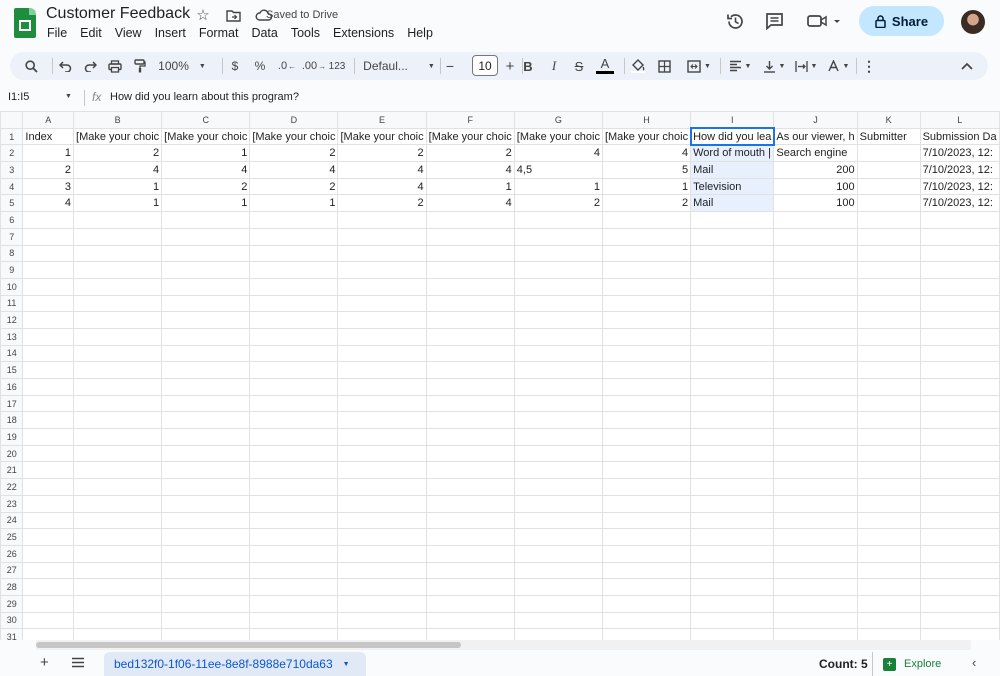  Describe the element at coordinates (12, 320) in the screenshot. I see `row-header: 12` at that location.